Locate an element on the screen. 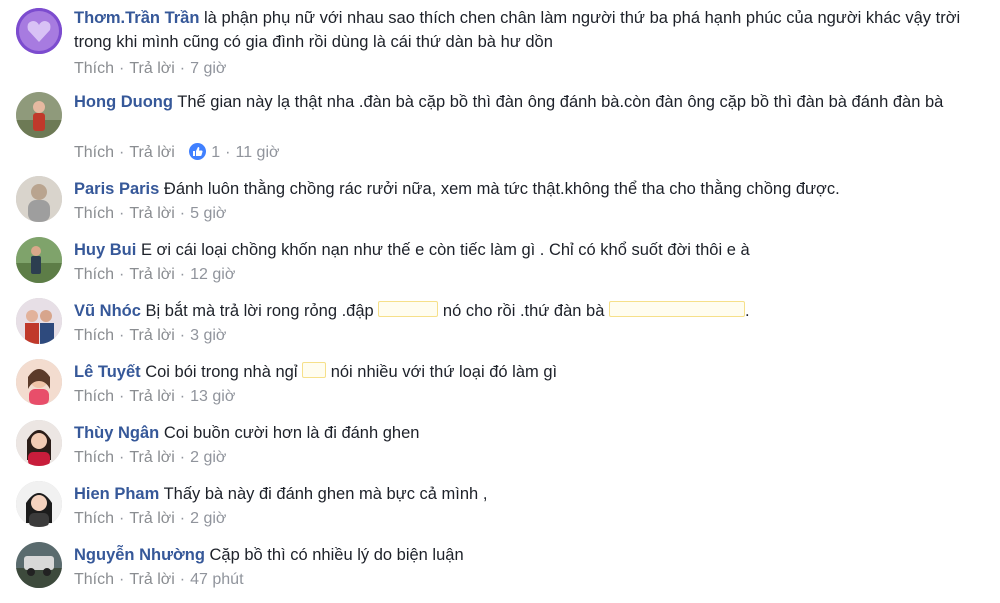  comment-author: Paris Paris is located at coordinates (116, 189).